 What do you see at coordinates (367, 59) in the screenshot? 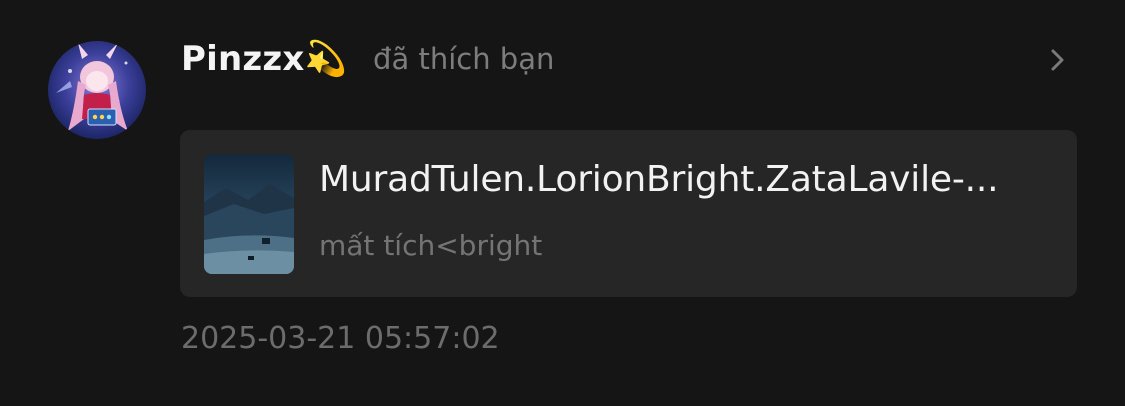
I see `notification-header: Pinzzx💫 đã thích bạn` at bounding box center [367, 59].